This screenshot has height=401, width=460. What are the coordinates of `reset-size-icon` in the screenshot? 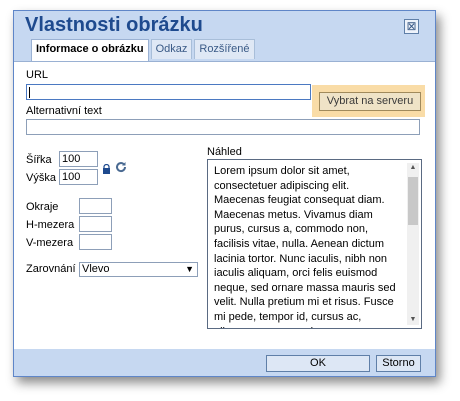 It's located at (121, 168).